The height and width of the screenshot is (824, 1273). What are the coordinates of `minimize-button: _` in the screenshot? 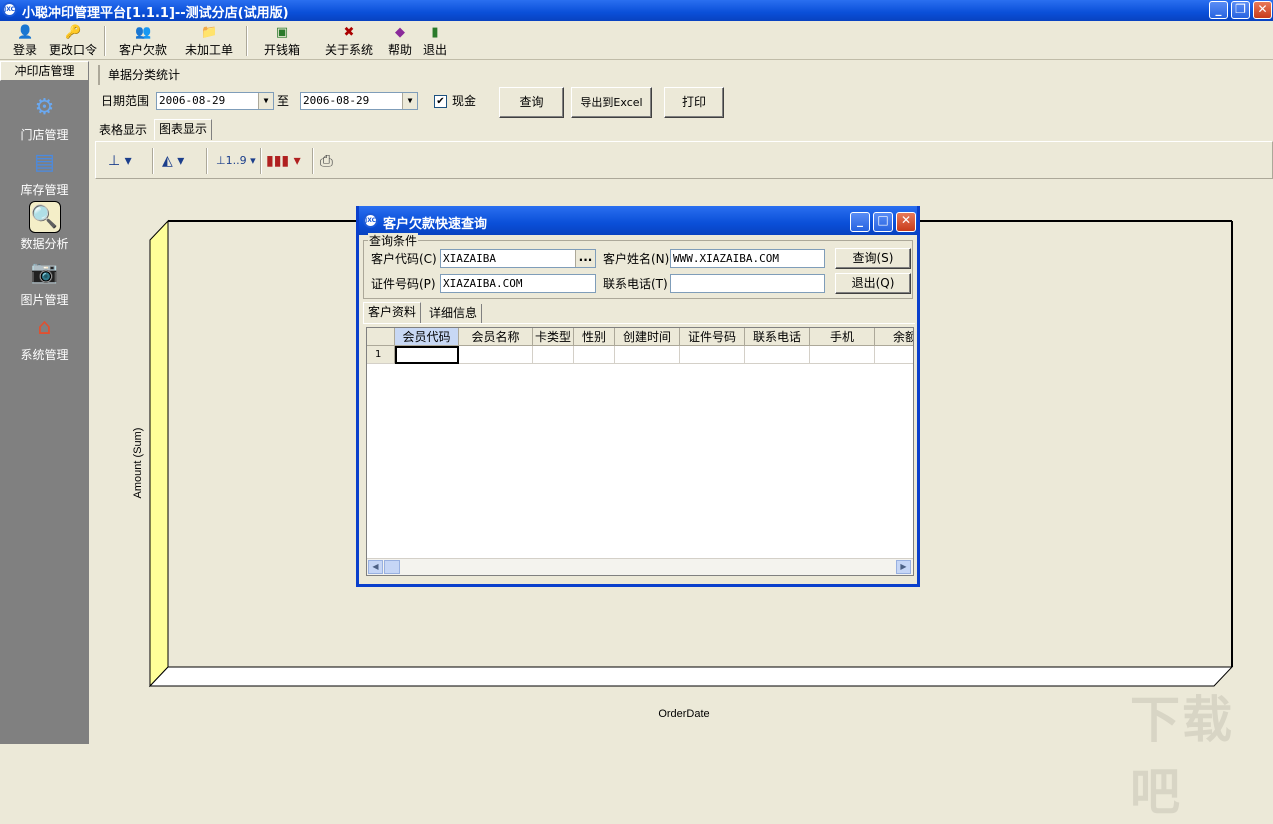 It's located at (1218, 10).